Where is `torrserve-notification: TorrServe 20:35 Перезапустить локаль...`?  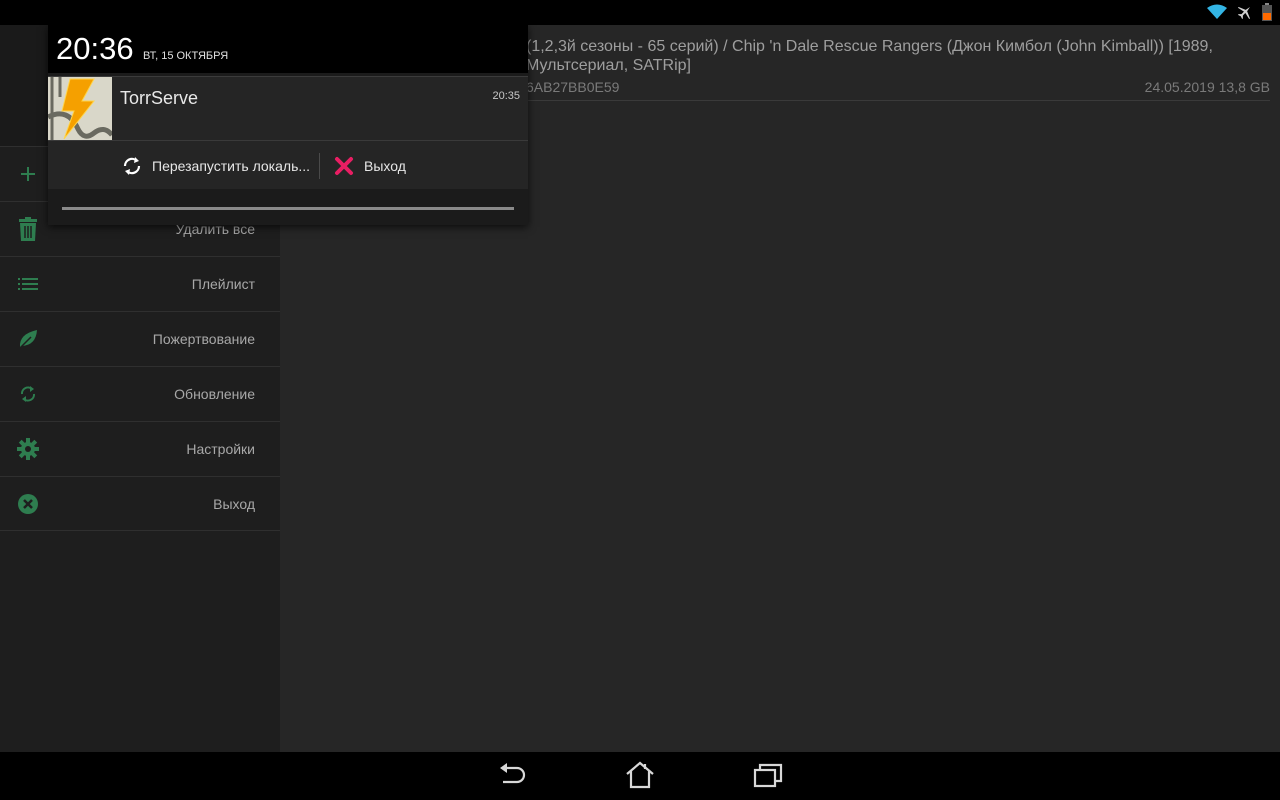
torrserve-notification: TorrServe 20:35 Перезапустить локаль... is located at coordinates (288, 132).